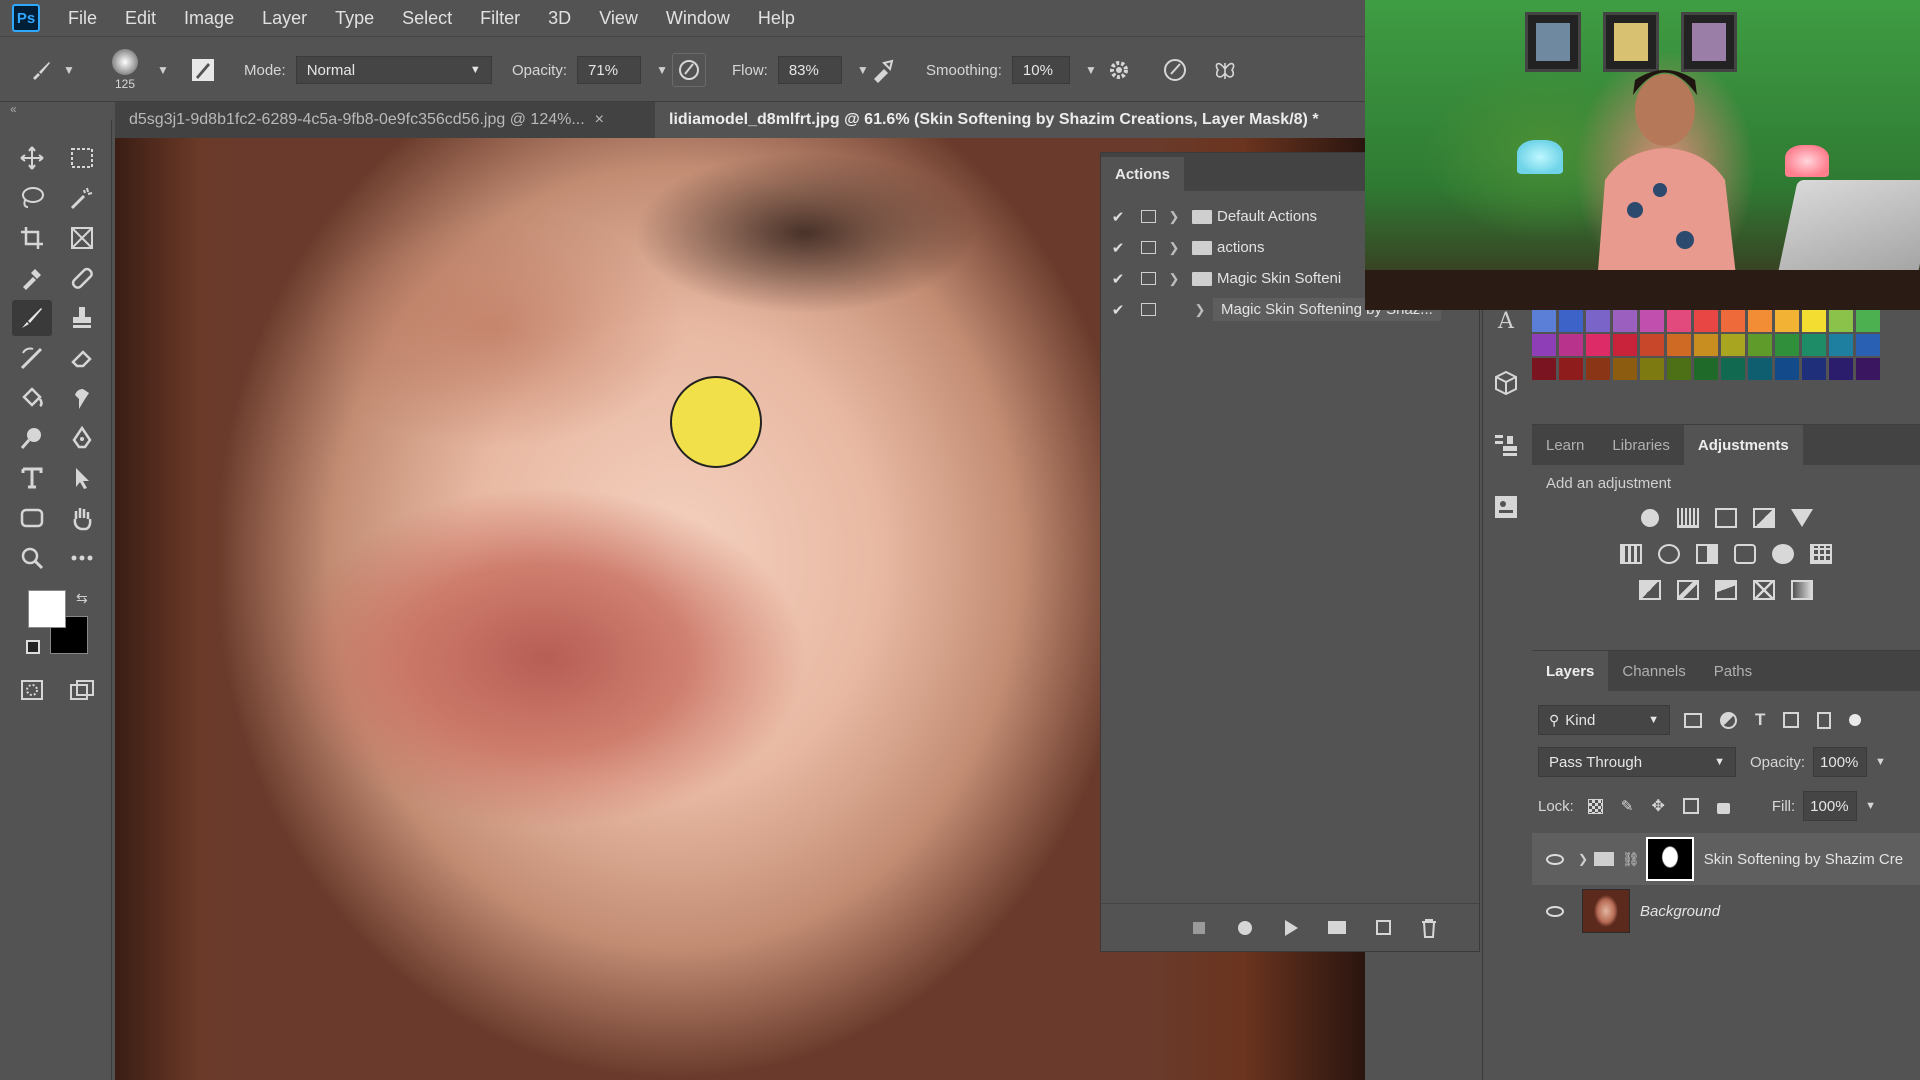 Image resolution: width=1920 pixels, height=1080 pixels. What do you see at coordinates (32, 278) in the screenshot?
I see `eyedropper-tool-icon` at bounding box center [32, 278].